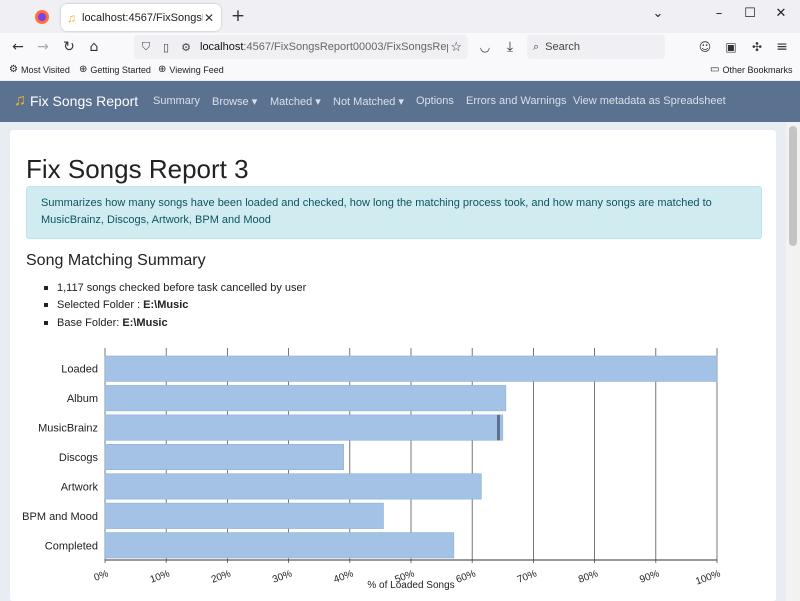 The image size is (800, 601). What do you see at coordinates (751, 69) in the screenshot?
I see `other-bookmarks: ▭ Other Bookmarks` at bounding box center [751, 69].